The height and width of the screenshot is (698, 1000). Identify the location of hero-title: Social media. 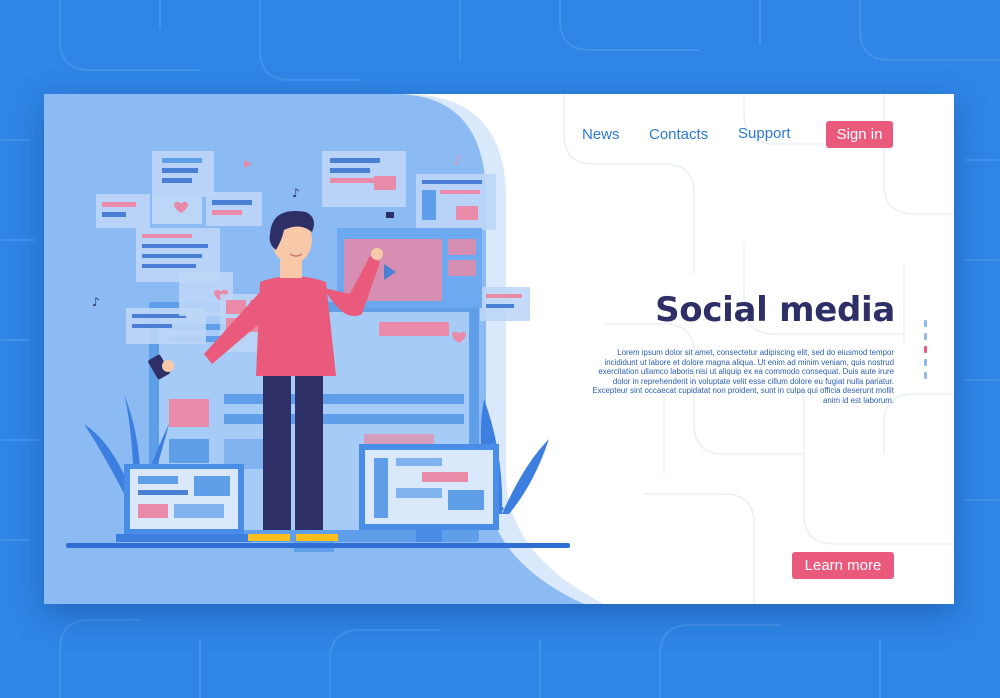
(775, 310).